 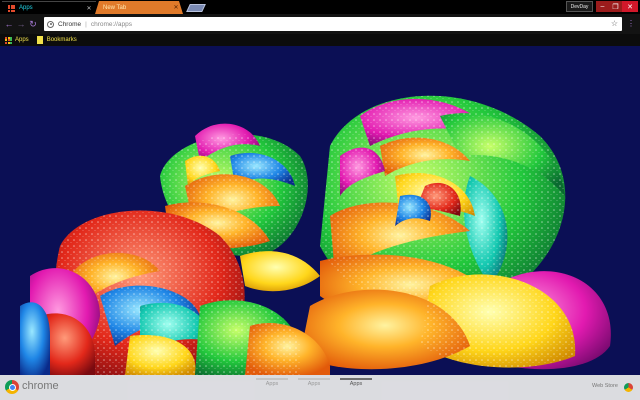 I want to click on tab-new-tab: New Tab ✕, so click(x=139, y=7).